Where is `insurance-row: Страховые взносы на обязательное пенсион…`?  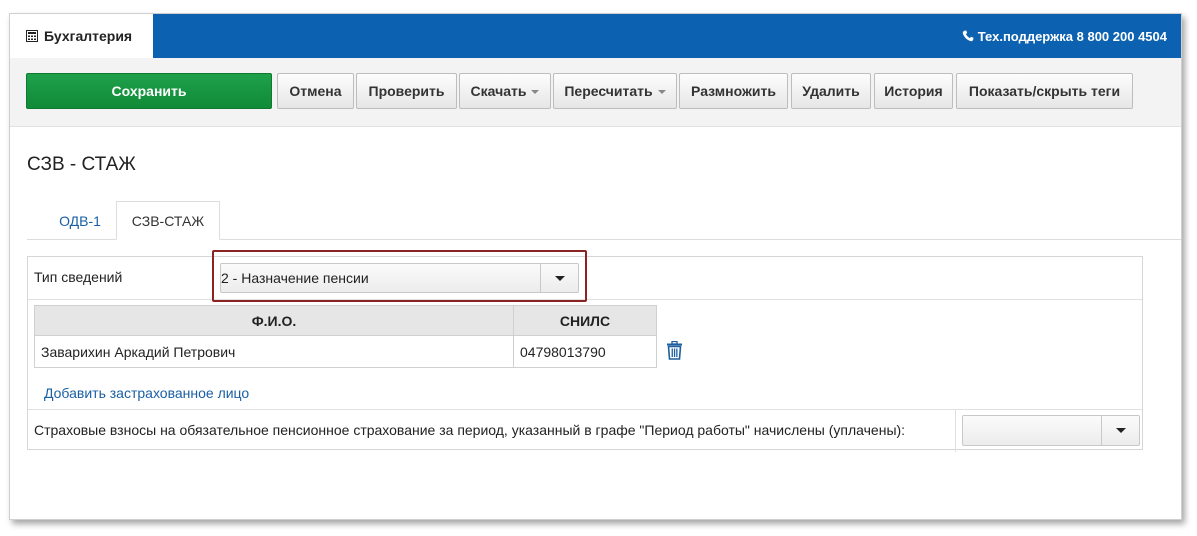
insurance-row: Страховые взносы на обязательное пенсион… is located at coordinates (585, 430).